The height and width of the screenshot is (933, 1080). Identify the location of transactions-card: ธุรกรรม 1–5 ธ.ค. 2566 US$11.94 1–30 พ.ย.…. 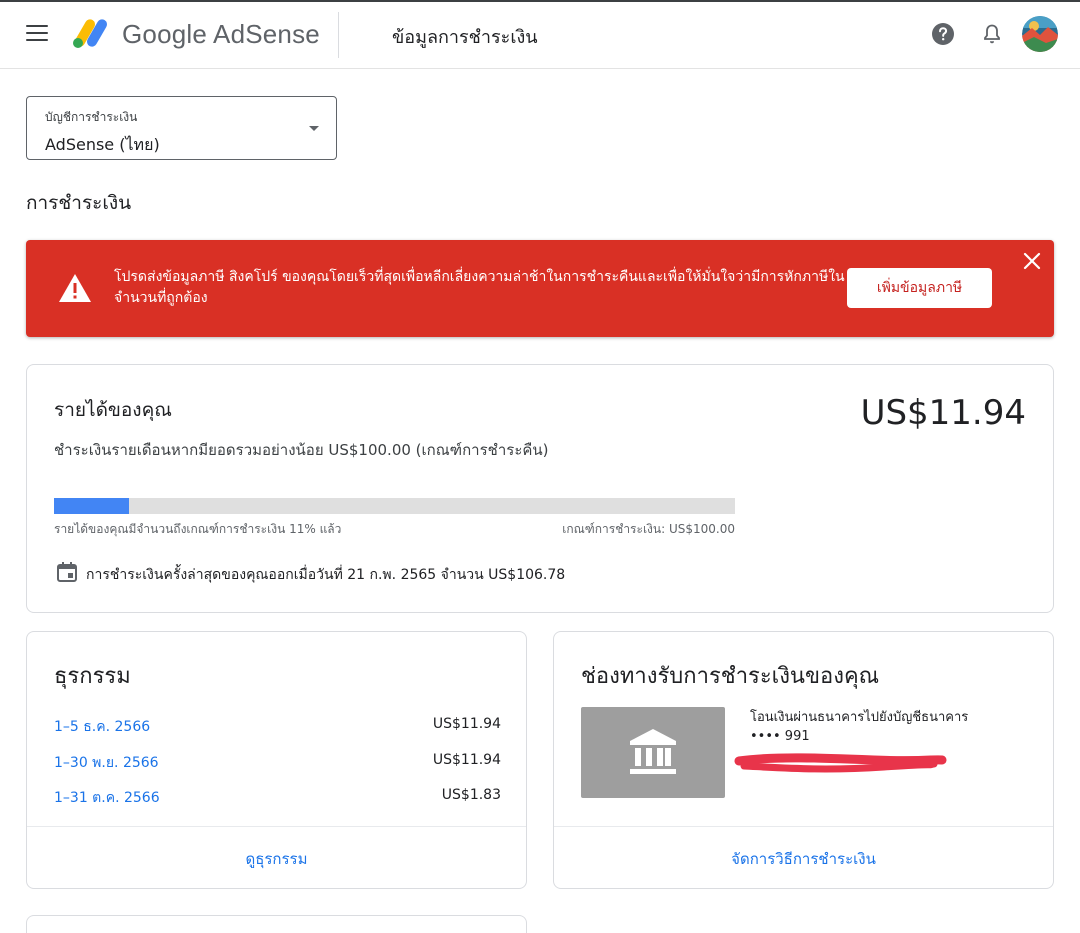
(276, 760).